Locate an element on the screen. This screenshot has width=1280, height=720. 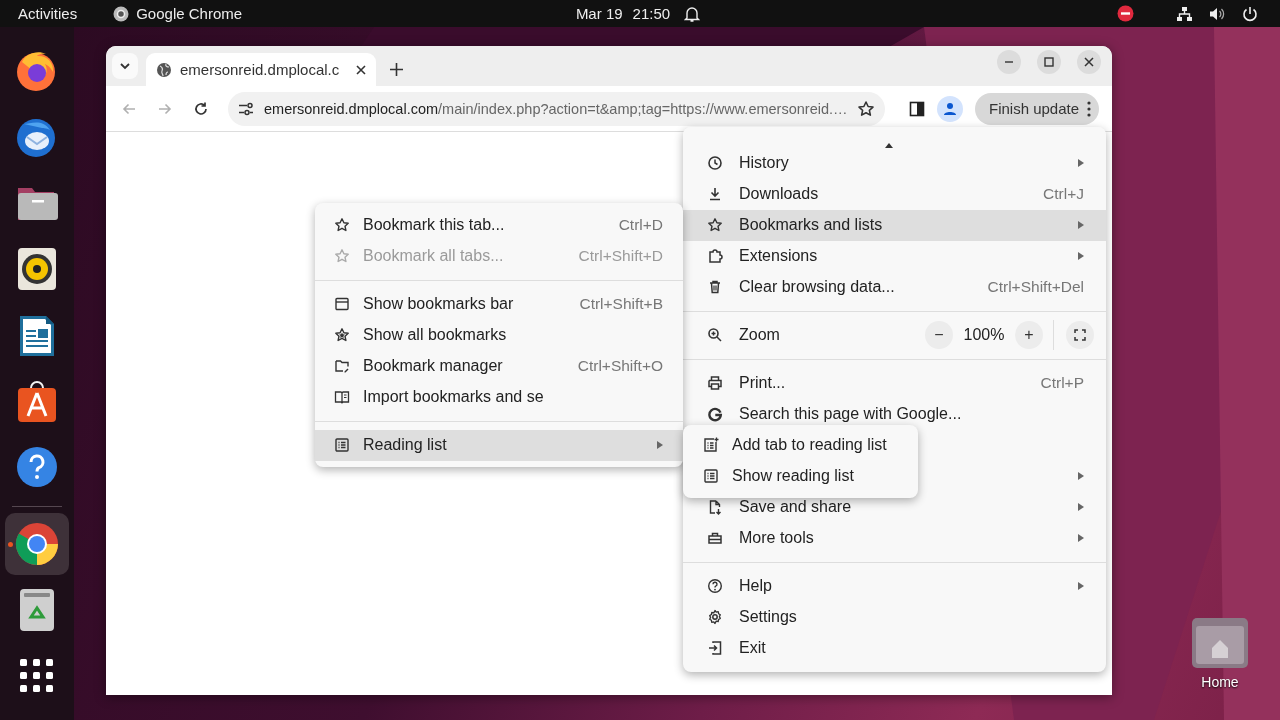
tab-search-button is located at coordinates (125, 66).